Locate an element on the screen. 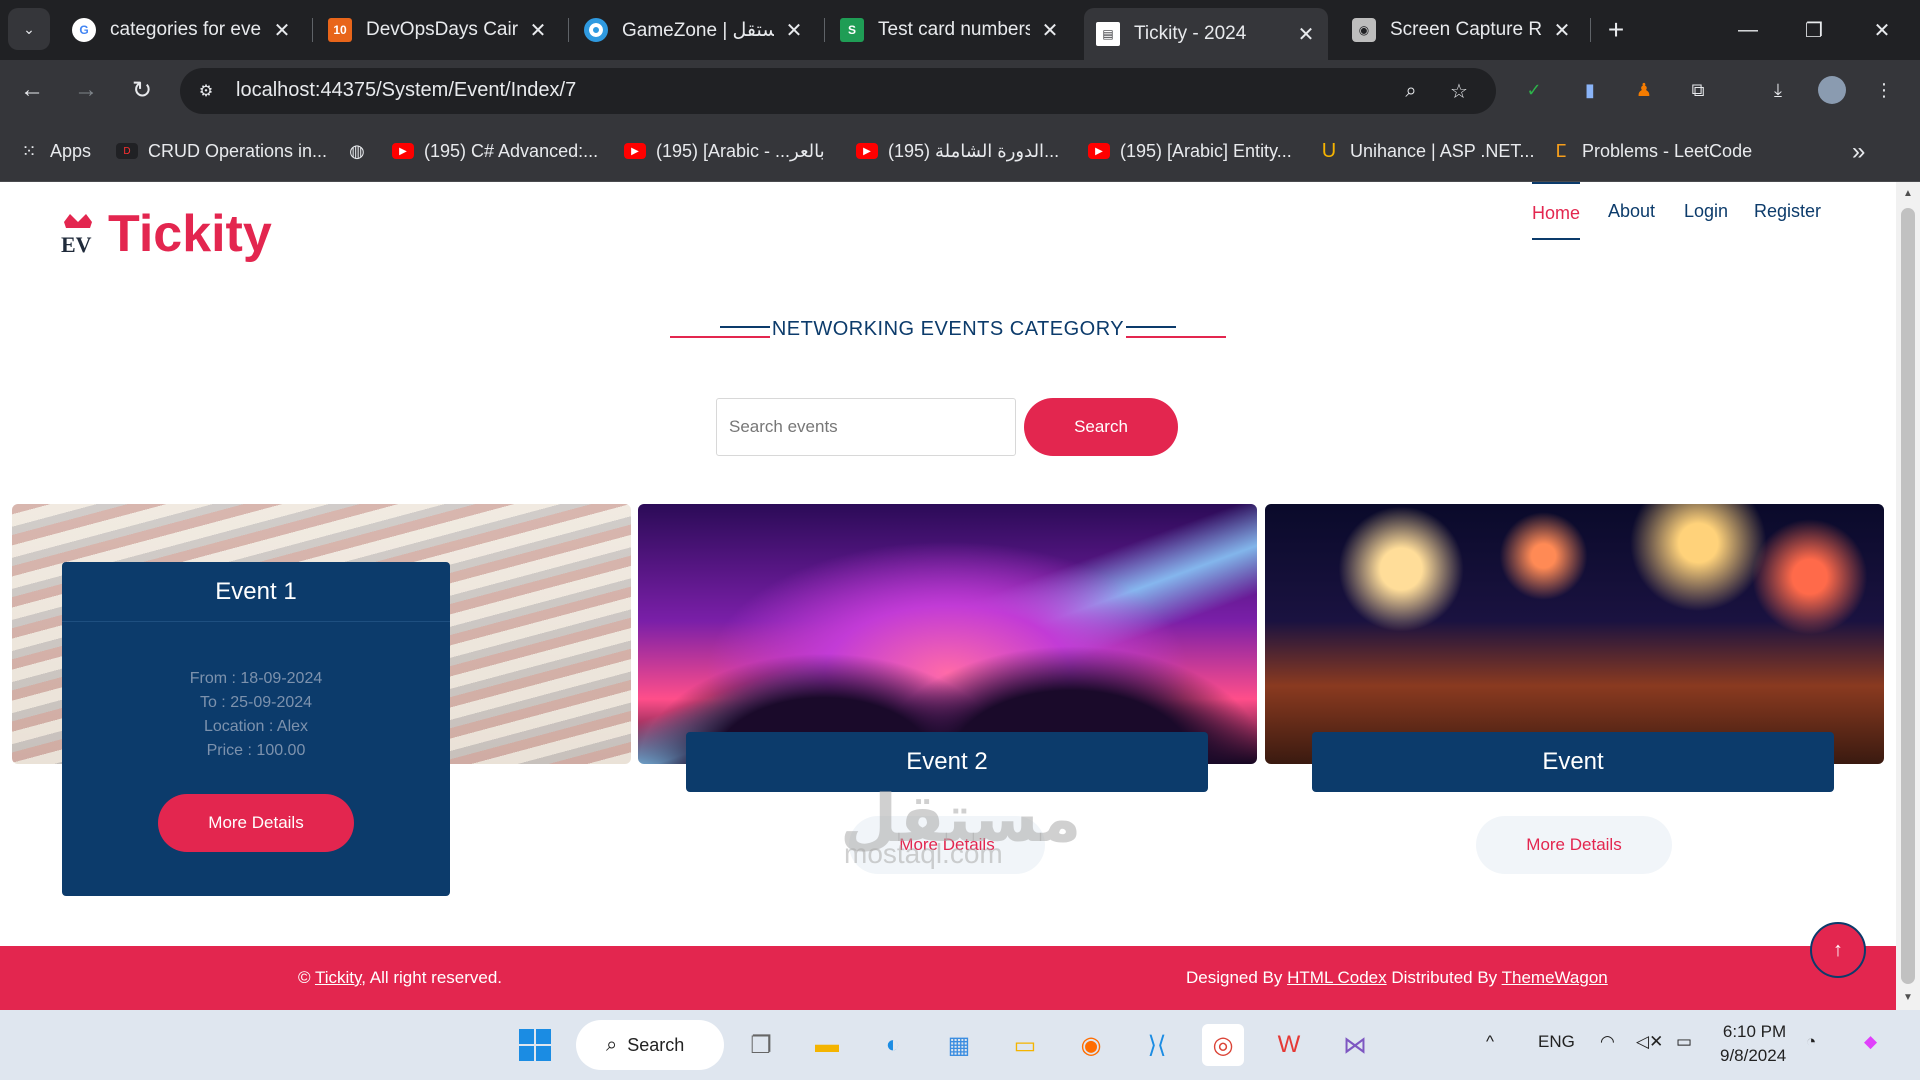  page-scrollbar: ▲ ▼ is located at coordinates (1908, 596).